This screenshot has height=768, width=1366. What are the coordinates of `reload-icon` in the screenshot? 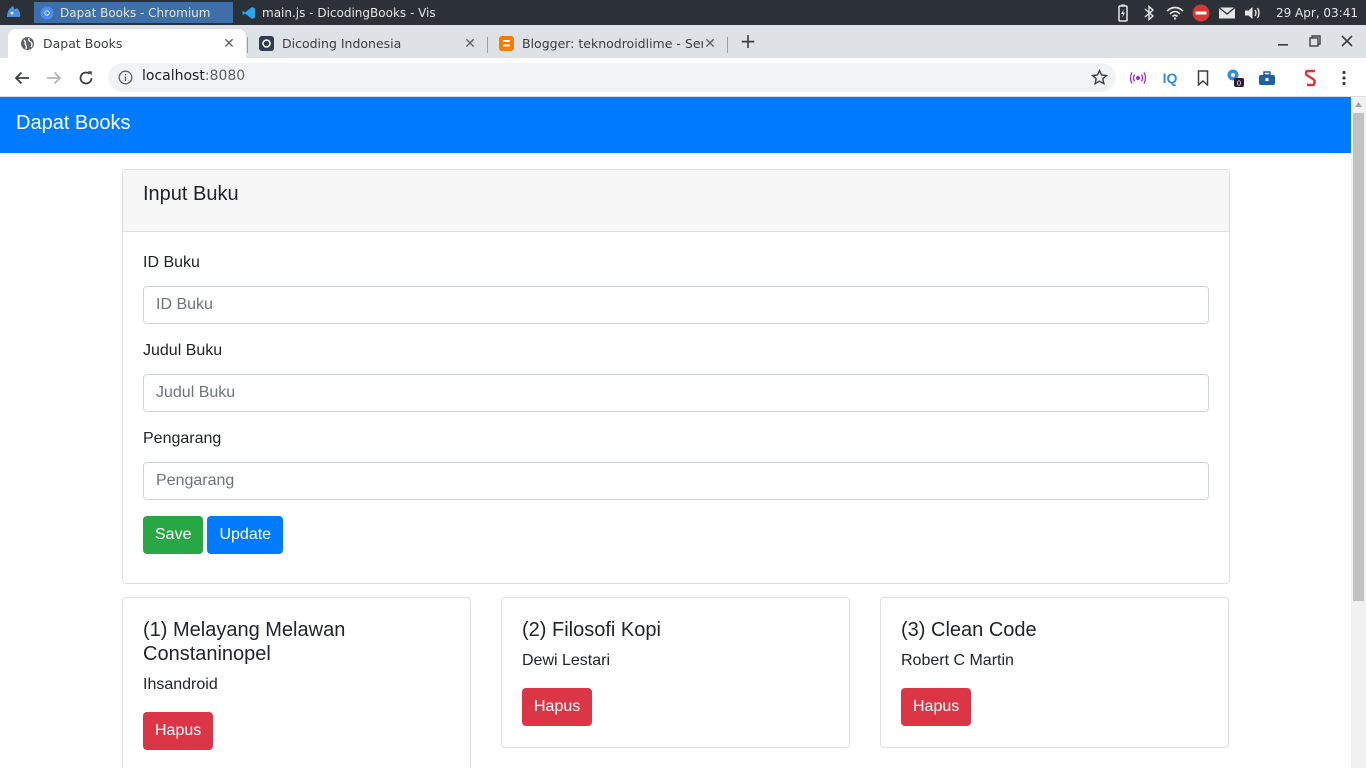 It's located at (86, 78).